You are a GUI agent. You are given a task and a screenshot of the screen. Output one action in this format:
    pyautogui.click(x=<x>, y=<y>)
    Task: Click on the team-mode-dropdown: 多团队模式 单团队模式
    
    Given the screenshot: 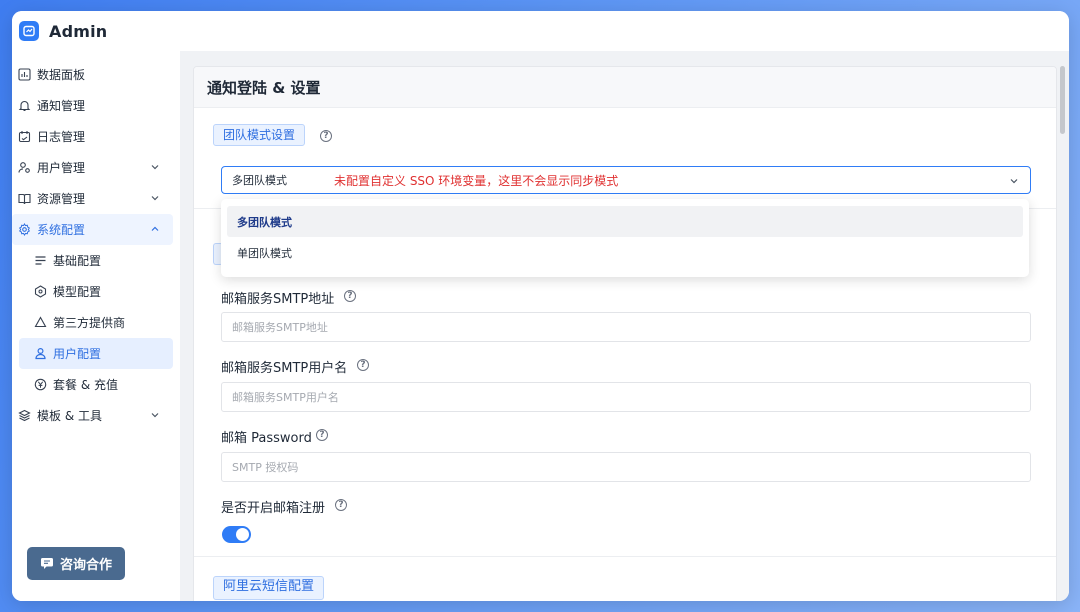 What is the action you would take?
    pyautogui.click(x=625, y=238)
    